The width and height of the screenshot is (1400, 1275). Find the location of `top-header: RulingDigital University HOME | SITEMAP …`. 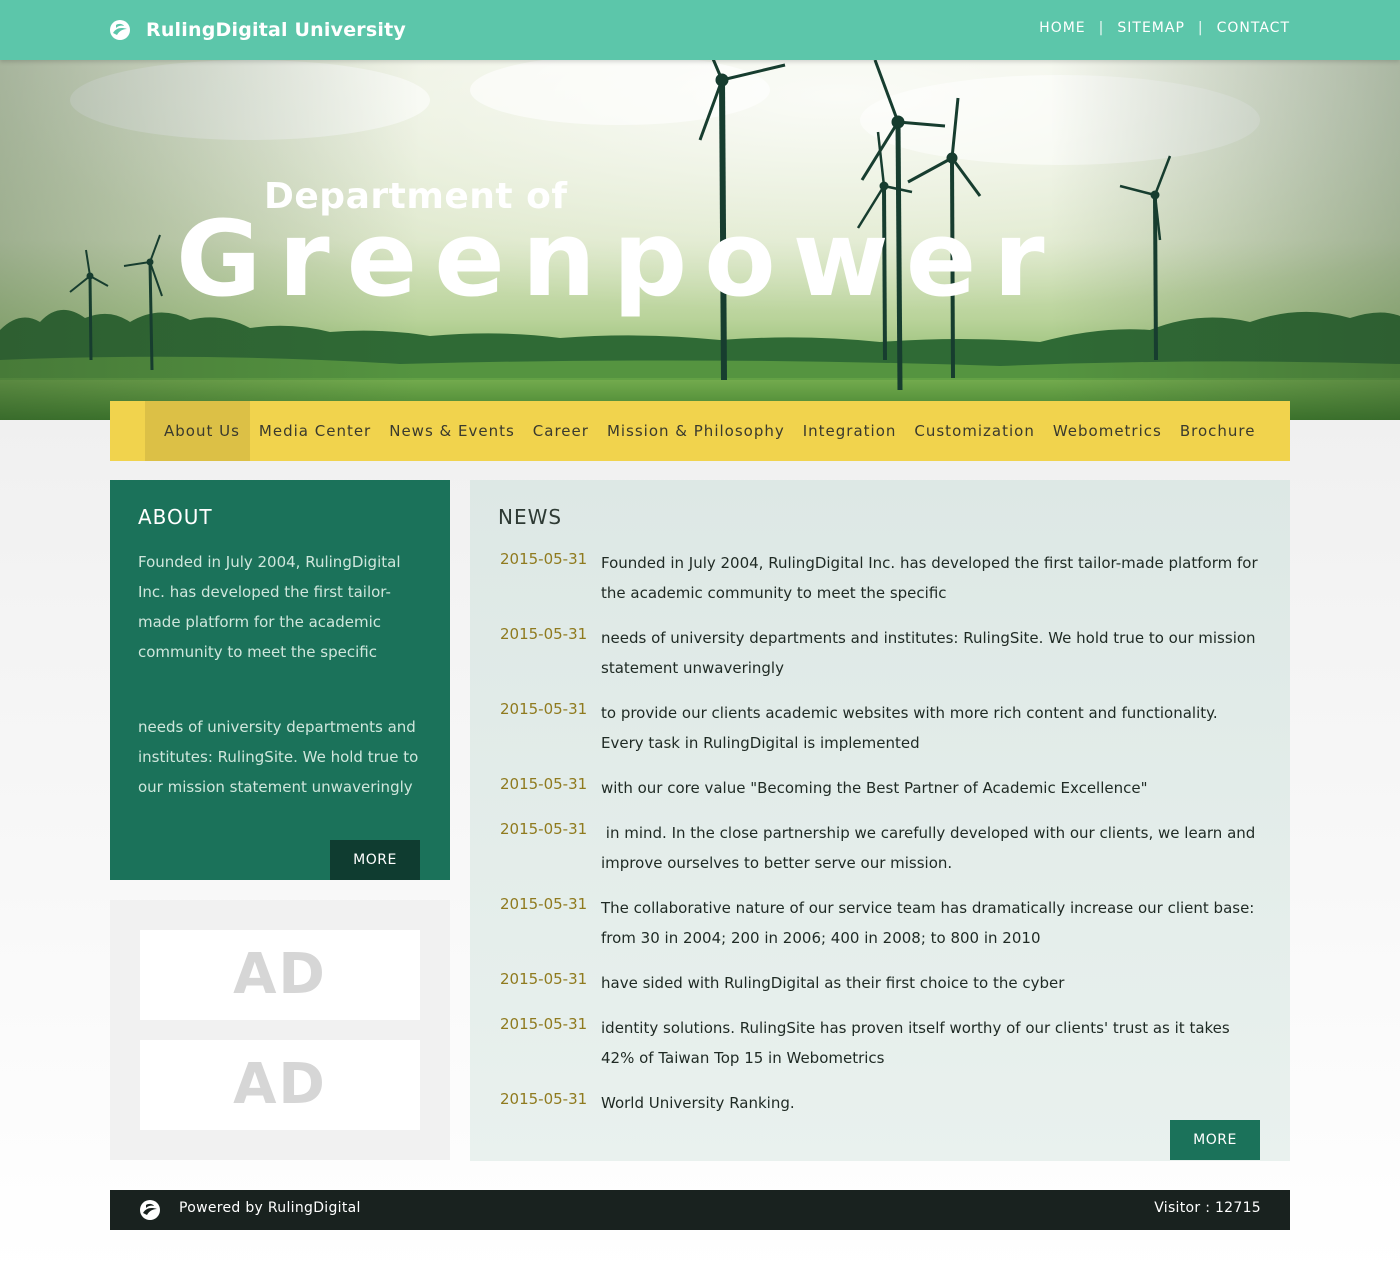

top-header: RulingDigital University HOME | SITEMAP … is located at coordinates (700, 30).